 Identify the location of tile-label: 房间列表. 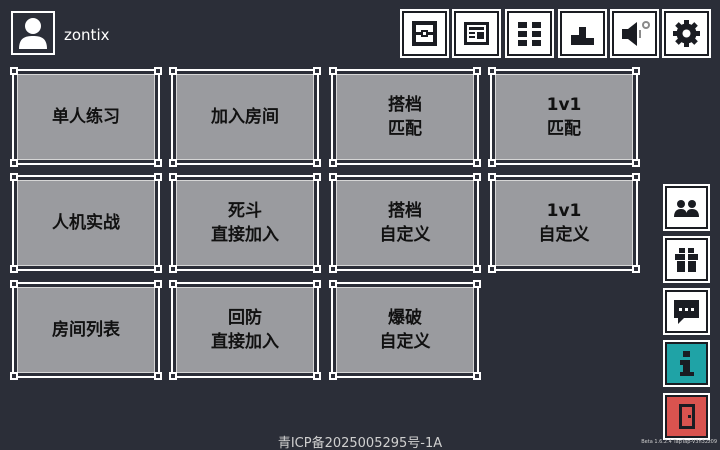
(86, 330).